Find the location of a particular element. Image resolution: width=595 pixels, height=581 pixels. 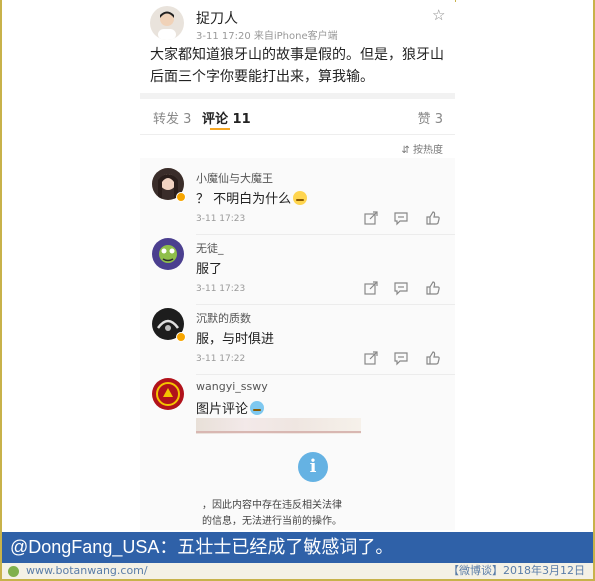

post-header: 捉刀人 3-11 17:20 来自iPhone客户端 ☆ is located at coordinates (300, 26).